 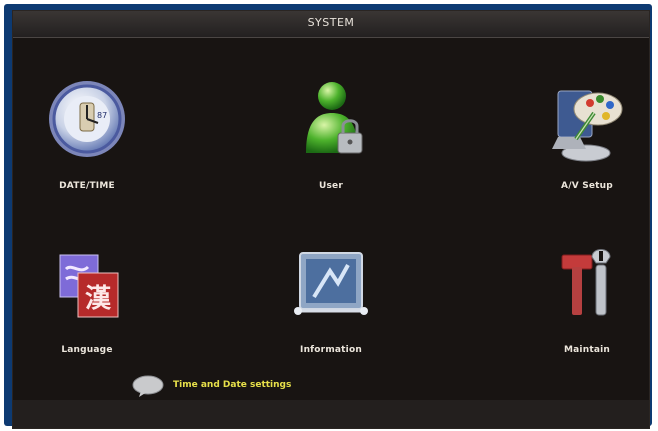 I want to click on menu-label-date-time: DATE/TIME, so click(x=87, y=186).